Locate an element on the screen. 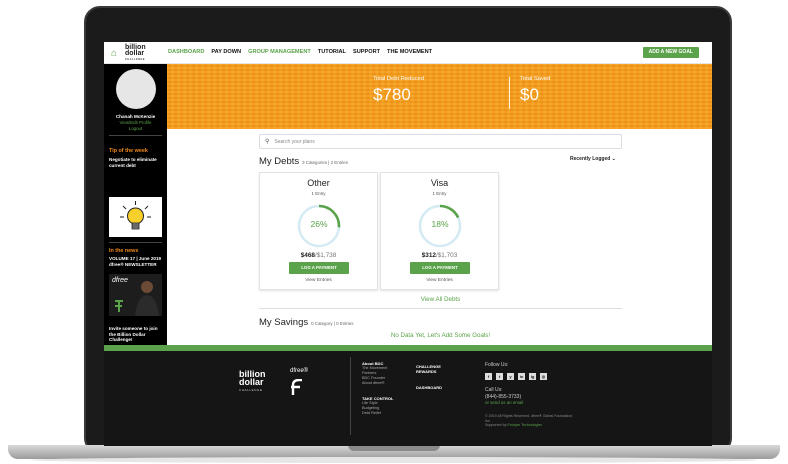 The image size is (788, 464). total-saved-label: Total Saved is located at coordinates (535, 79).